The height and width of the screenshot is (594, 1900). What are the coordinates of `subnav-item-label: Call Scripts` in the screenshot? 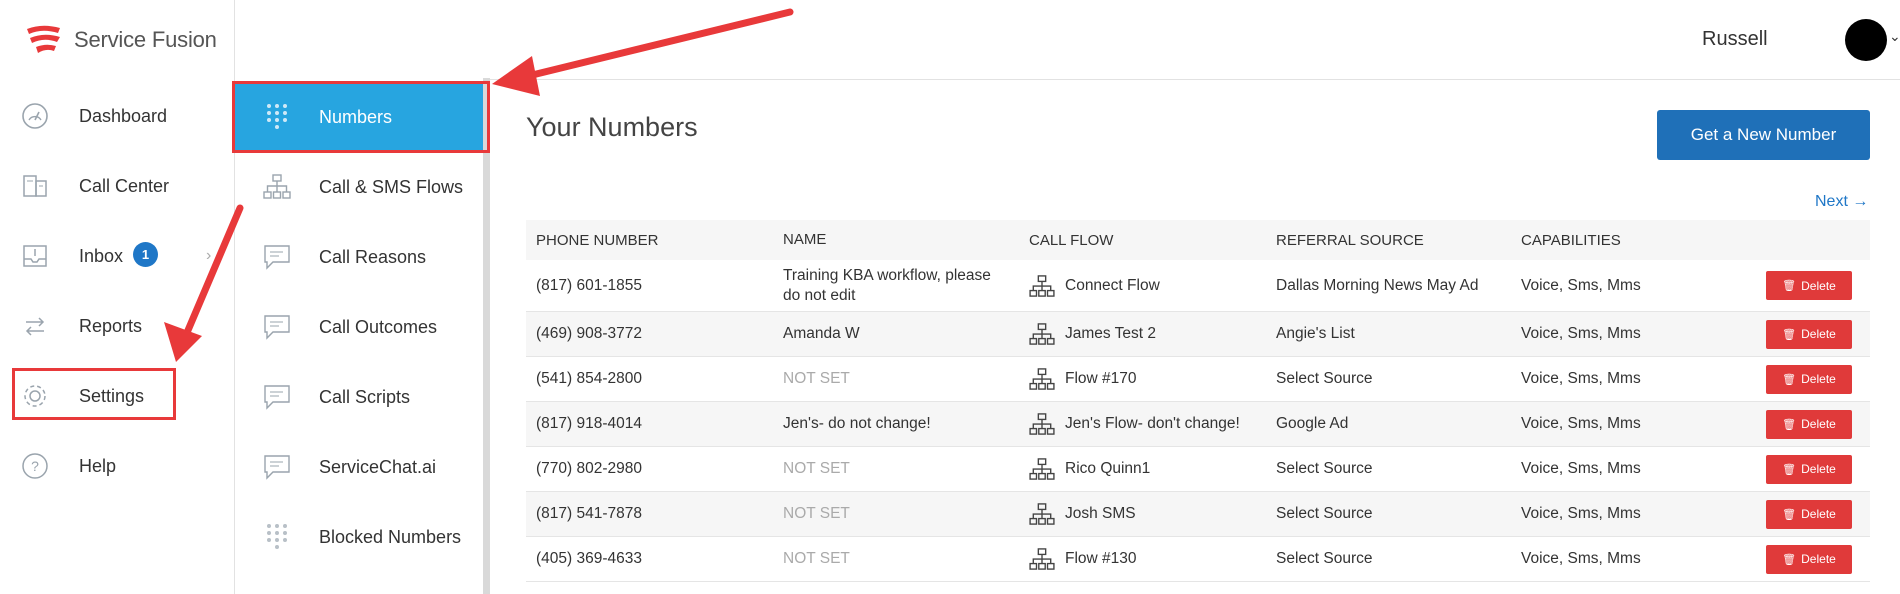 It's located at (365, 396).